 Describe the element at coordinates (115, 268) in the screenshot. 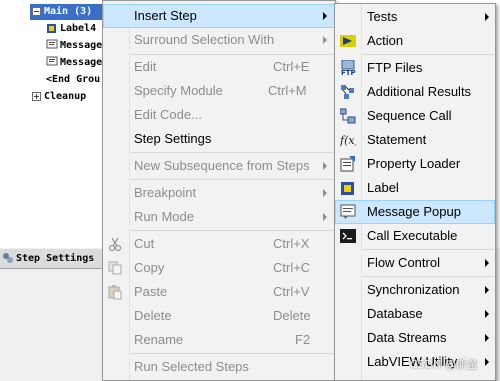

I see `copy-icon` at that location.